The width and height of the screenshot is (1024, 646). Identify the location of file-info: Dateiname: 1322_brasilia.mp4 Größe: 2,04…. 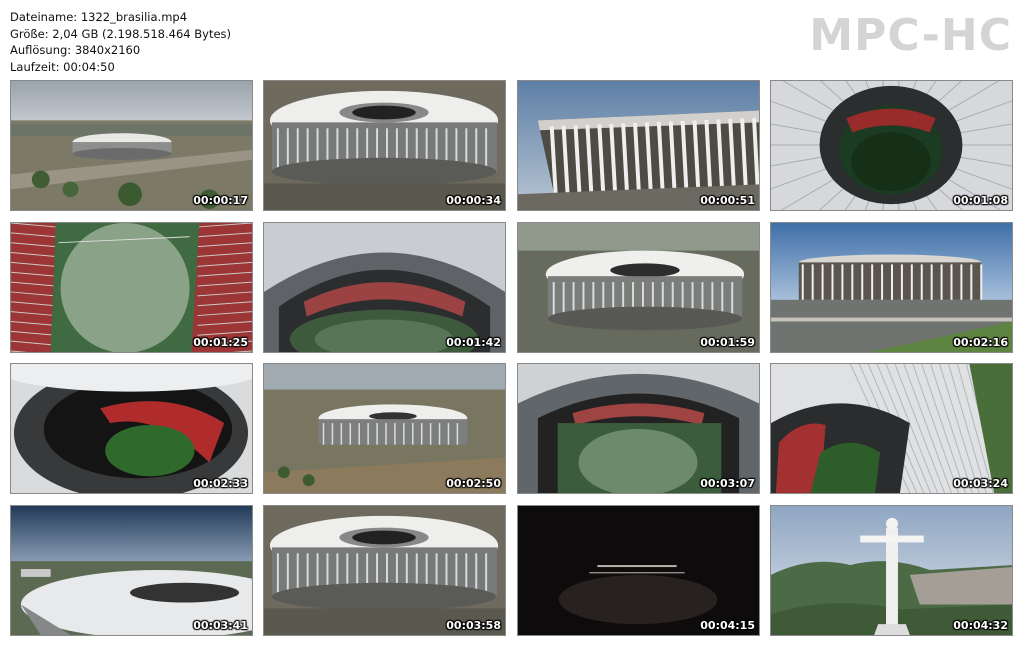
(120, 42).